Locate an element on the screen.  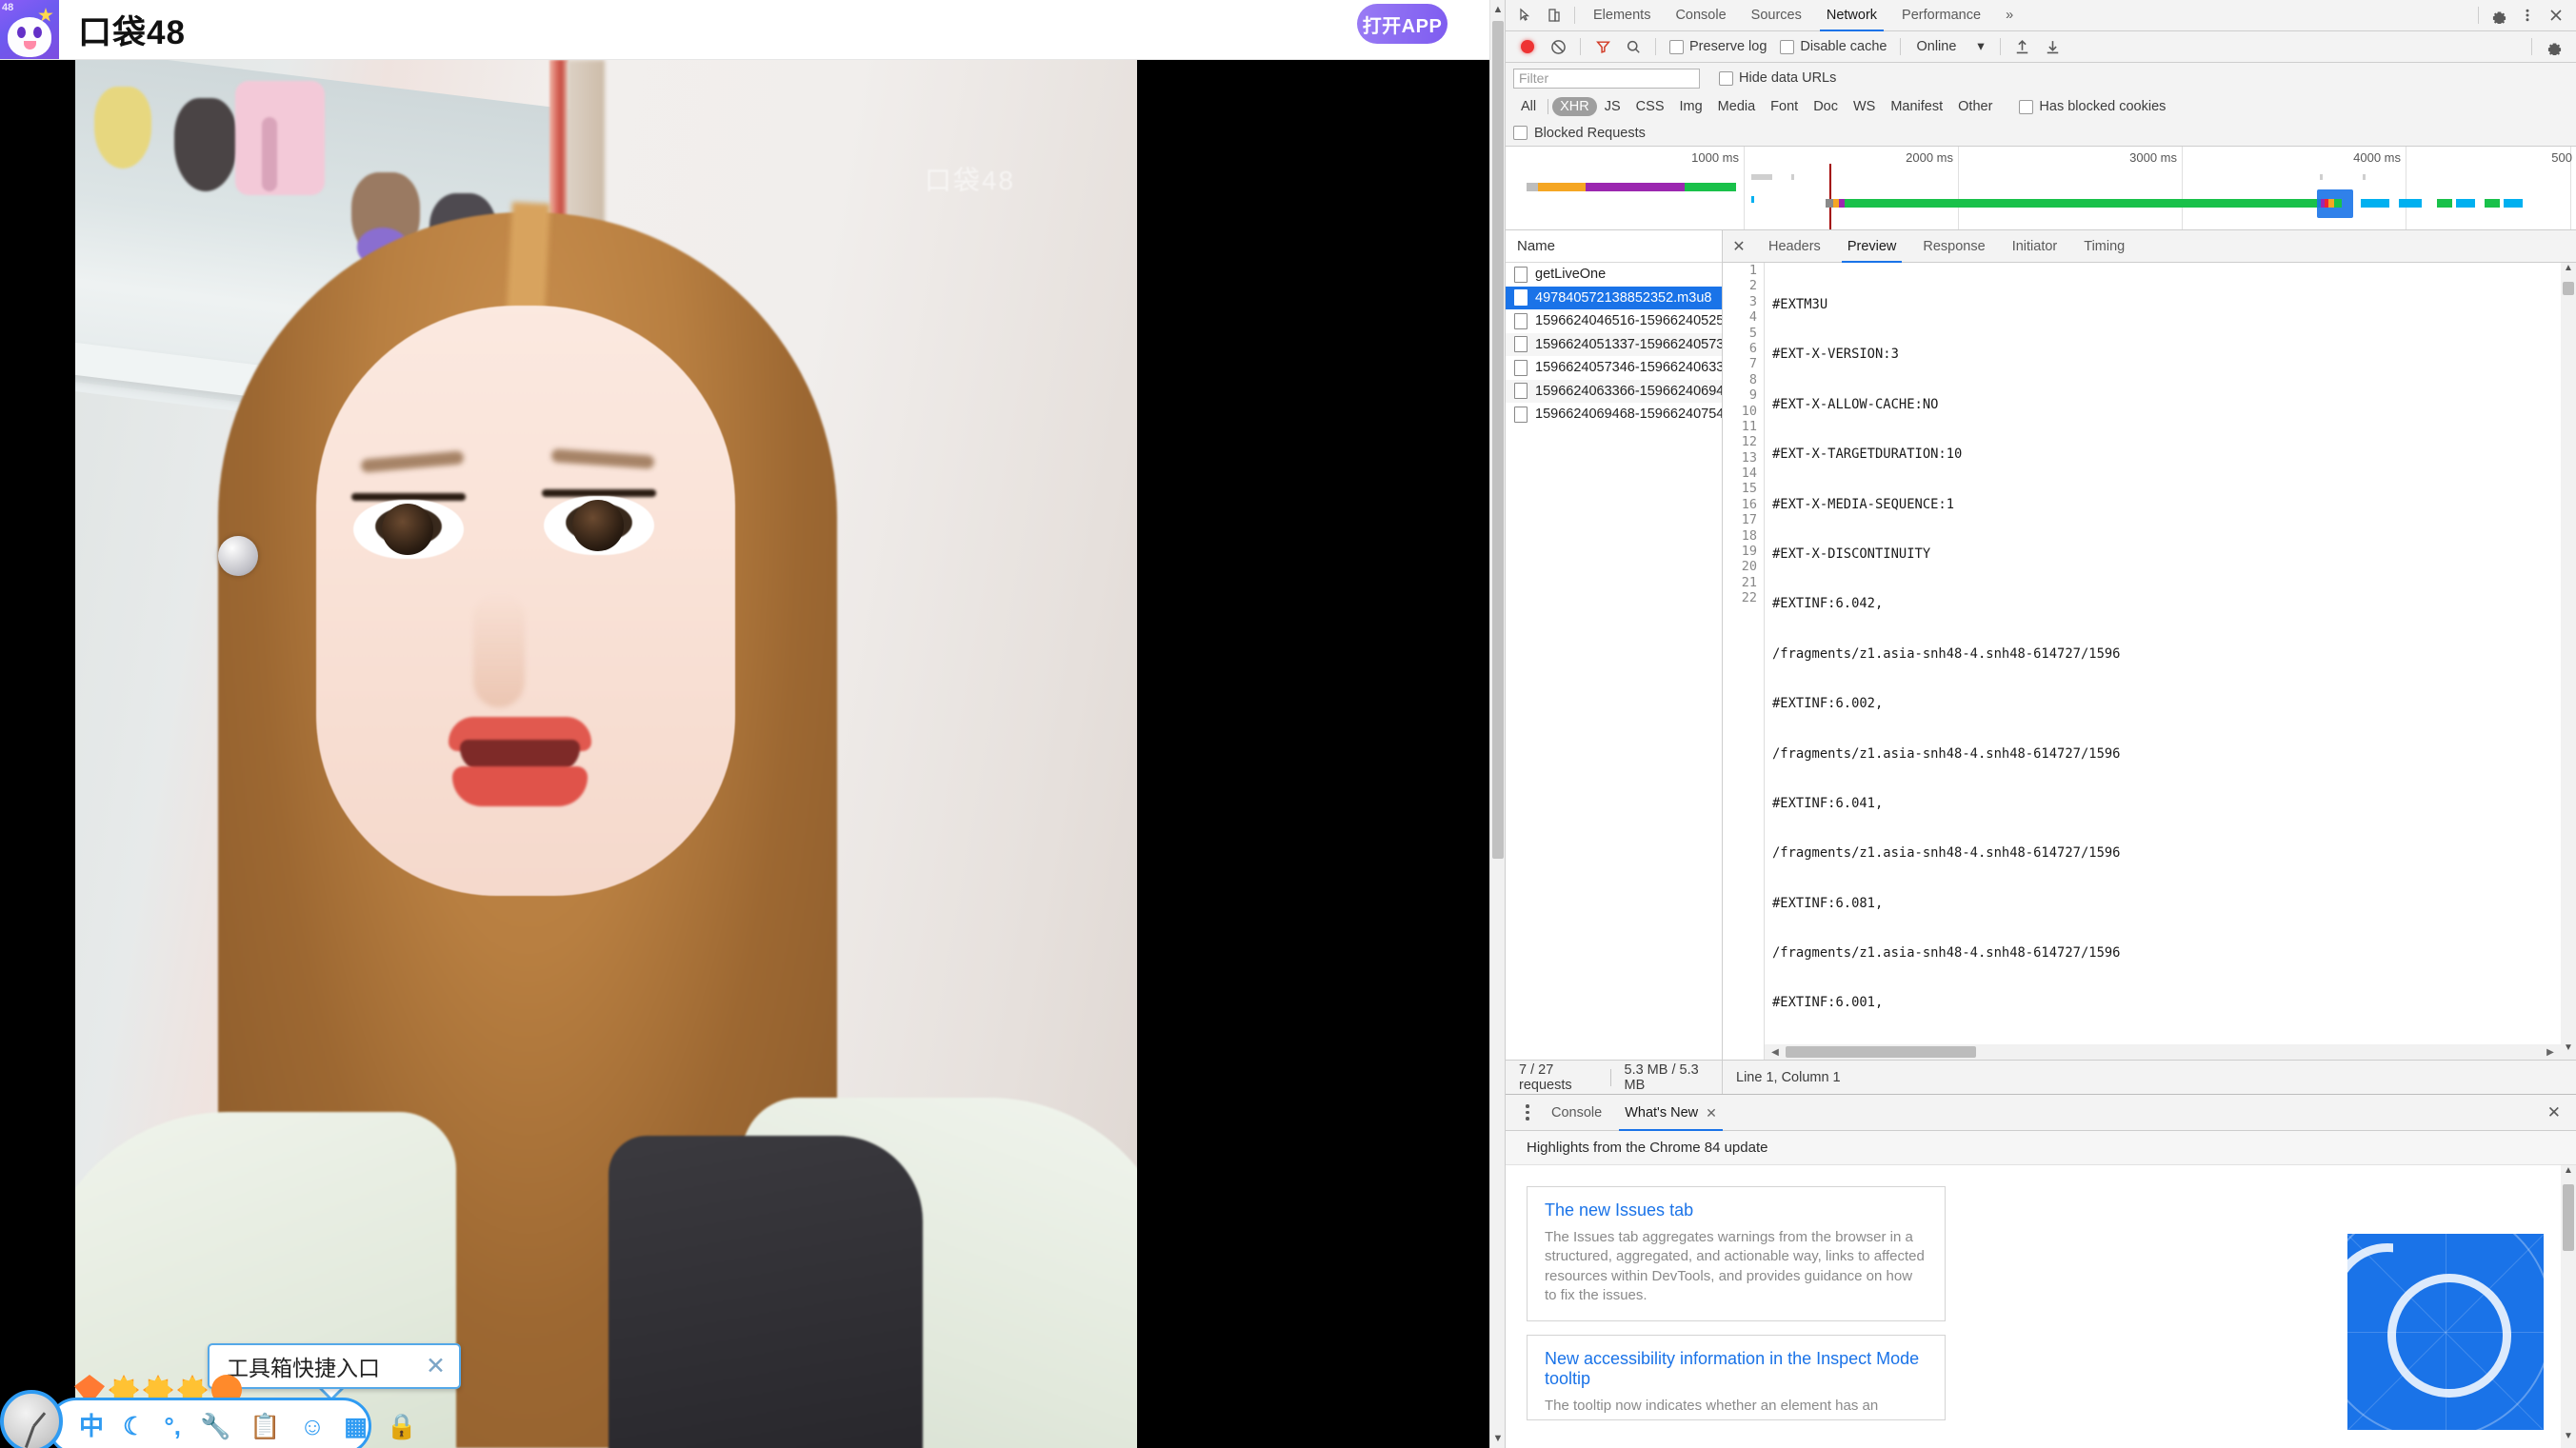
whats-new-scroll-thumb is located at coordinates (2568, 1217).